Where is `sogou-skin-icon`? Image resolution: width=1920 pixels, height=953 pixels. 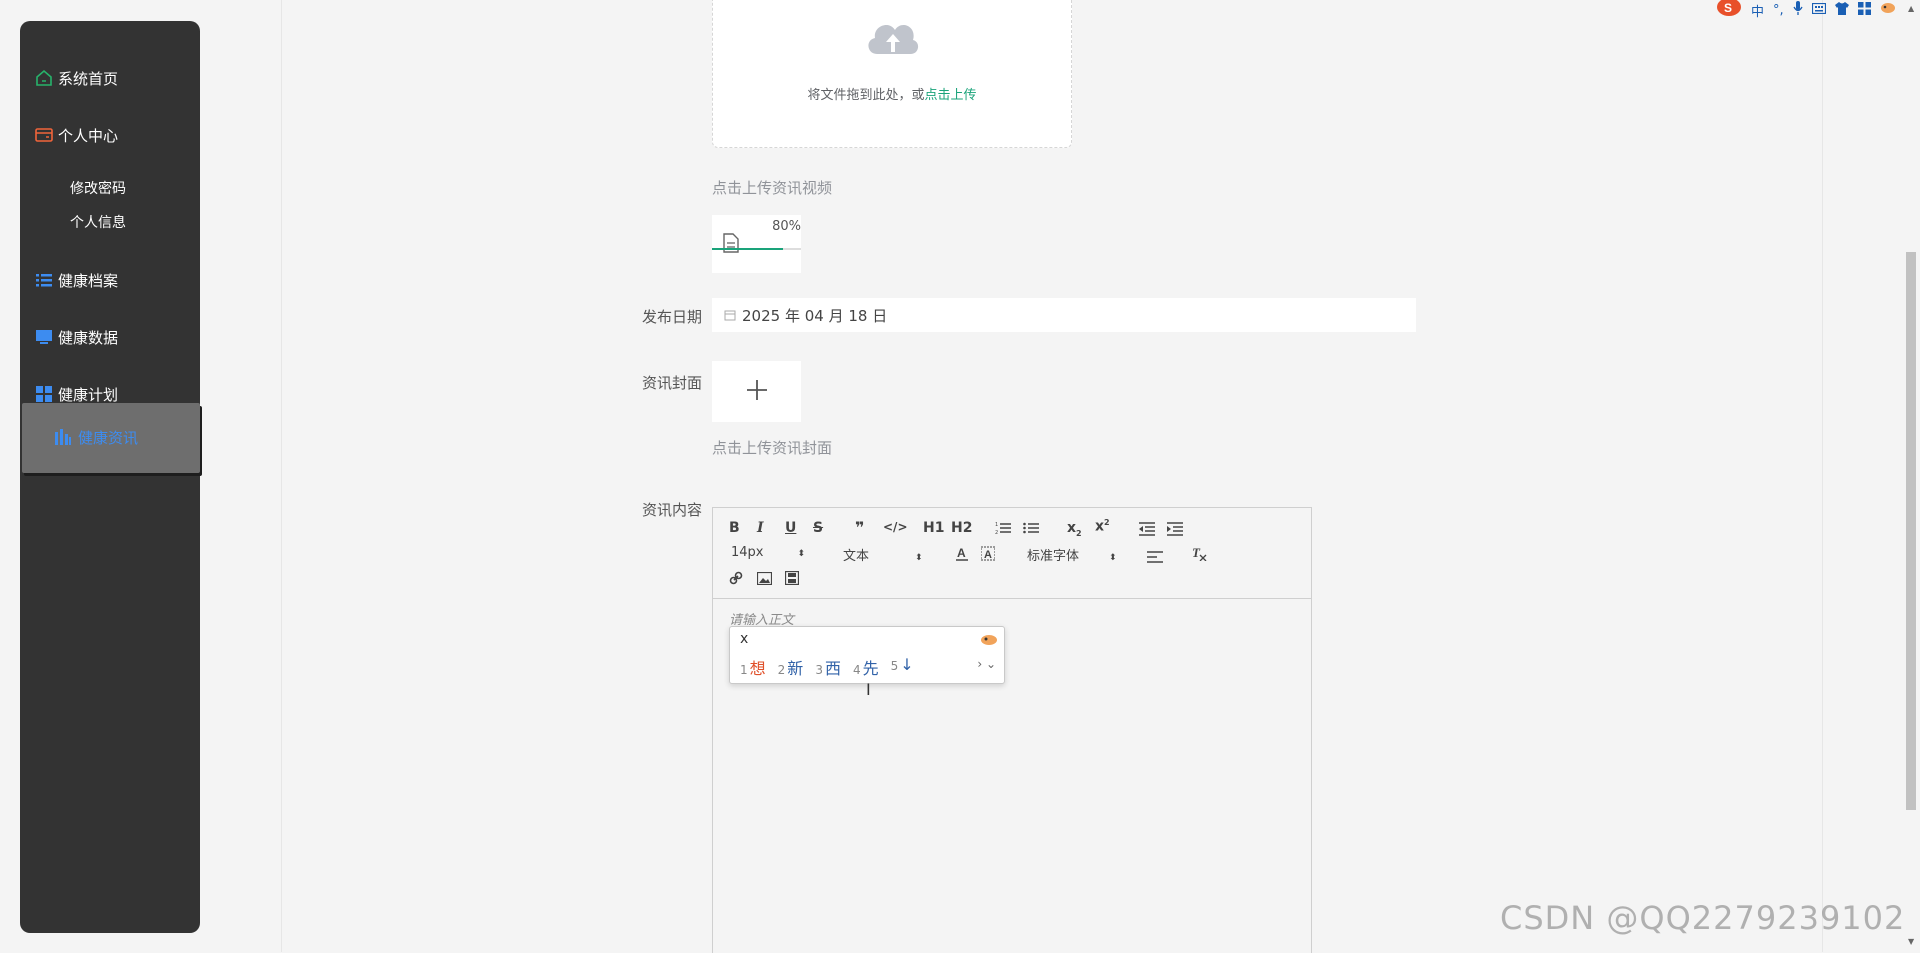 sogou-skin-icon is located at coordinates (989, 640).